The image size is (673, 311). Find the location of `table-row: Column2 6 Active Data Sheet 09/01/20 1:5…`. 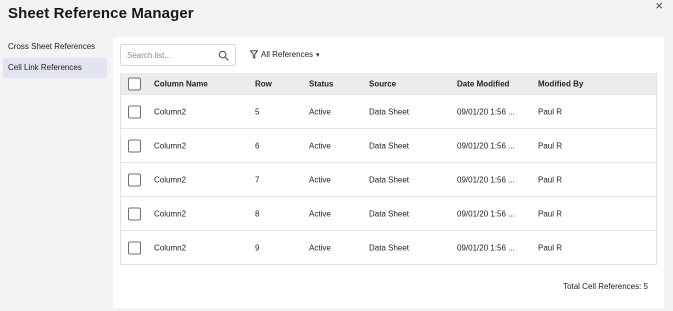

table-row: Column2 6 Active Data Sheet 09/01/20 1:5… is located at coordinates (388, 145).